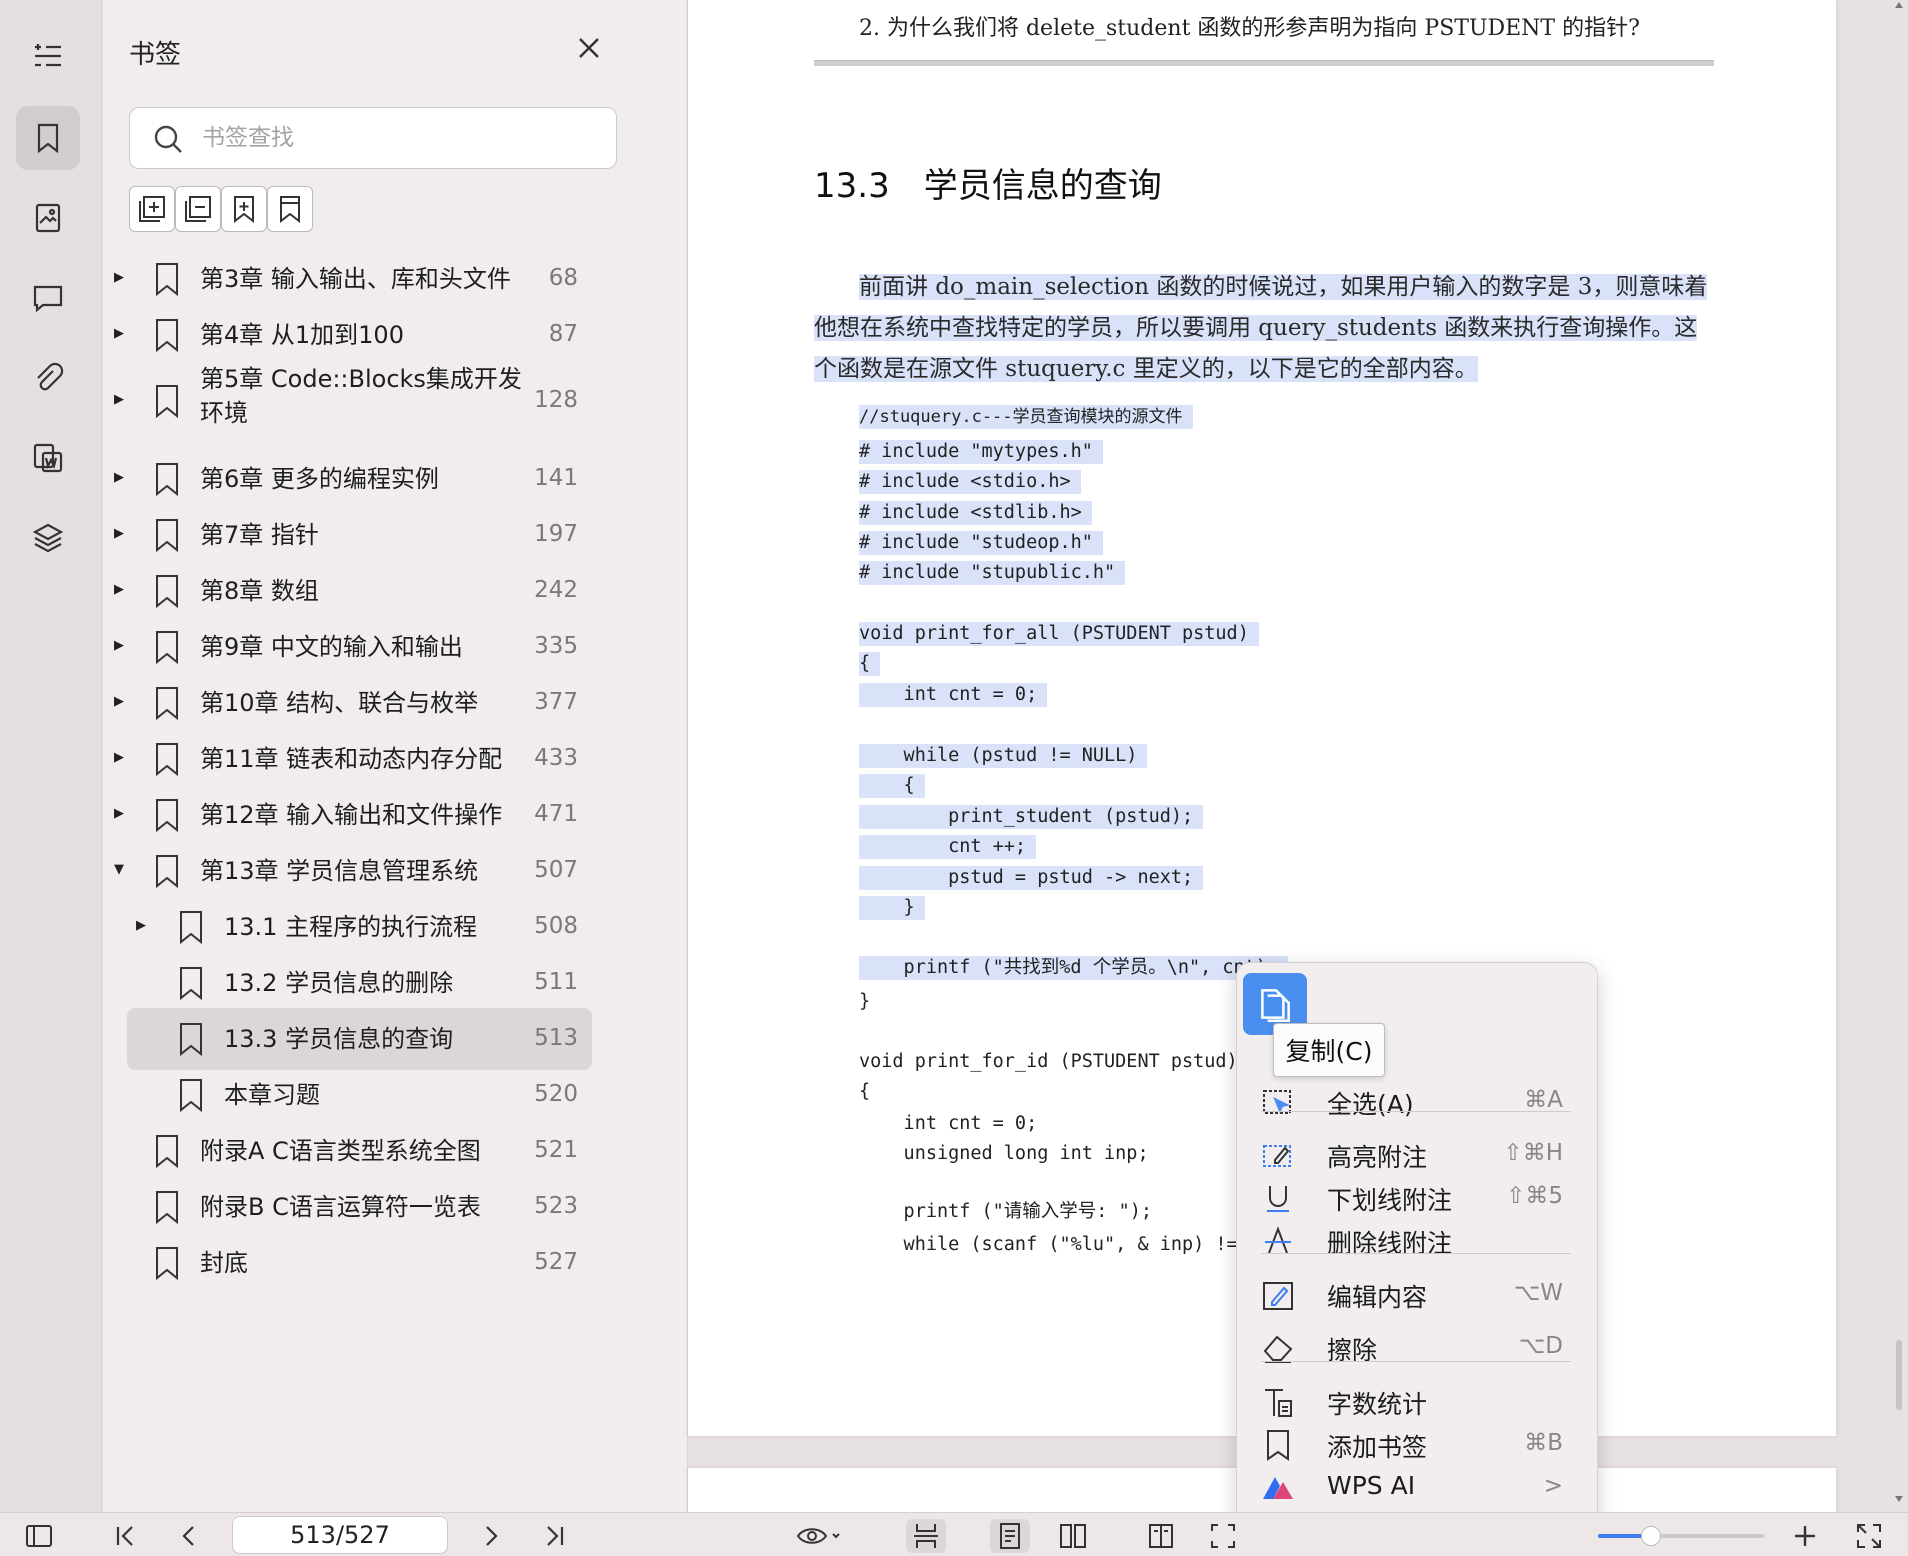 The height and width of the screenshot is (1556, 1908). Describe the element at coordinates (1031, 817) in the screenshot. I see `code-line: print_student (pstud);` at that location.